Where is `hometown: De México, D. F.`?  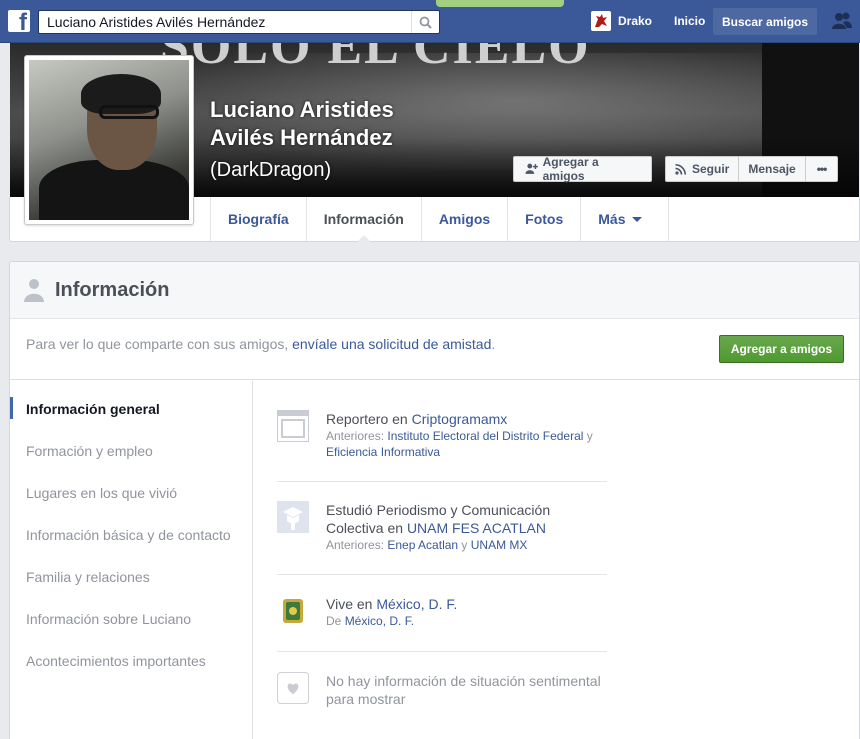 hometown: De México, D. F. is located at coordinates (370, 621).